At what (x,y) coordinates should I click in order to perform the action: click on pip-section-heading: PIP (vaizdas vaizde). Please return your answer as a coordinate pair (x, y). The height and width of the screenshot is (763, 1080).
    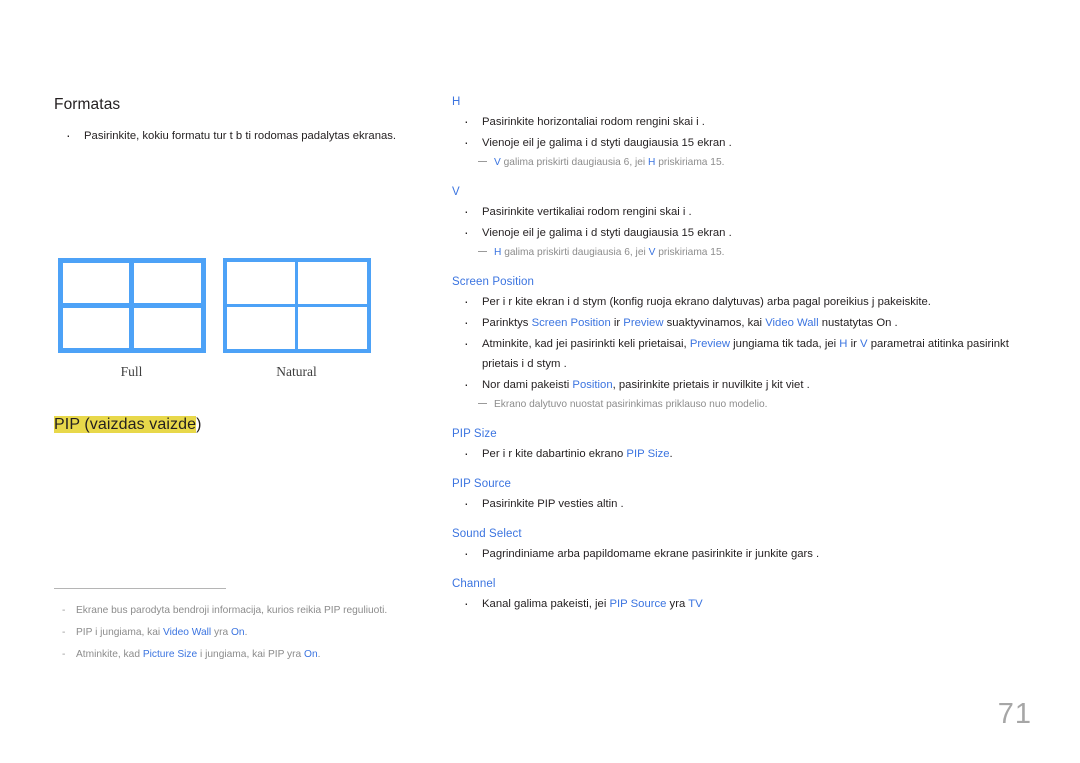
    Looking at the image, I should click on (128, 425).